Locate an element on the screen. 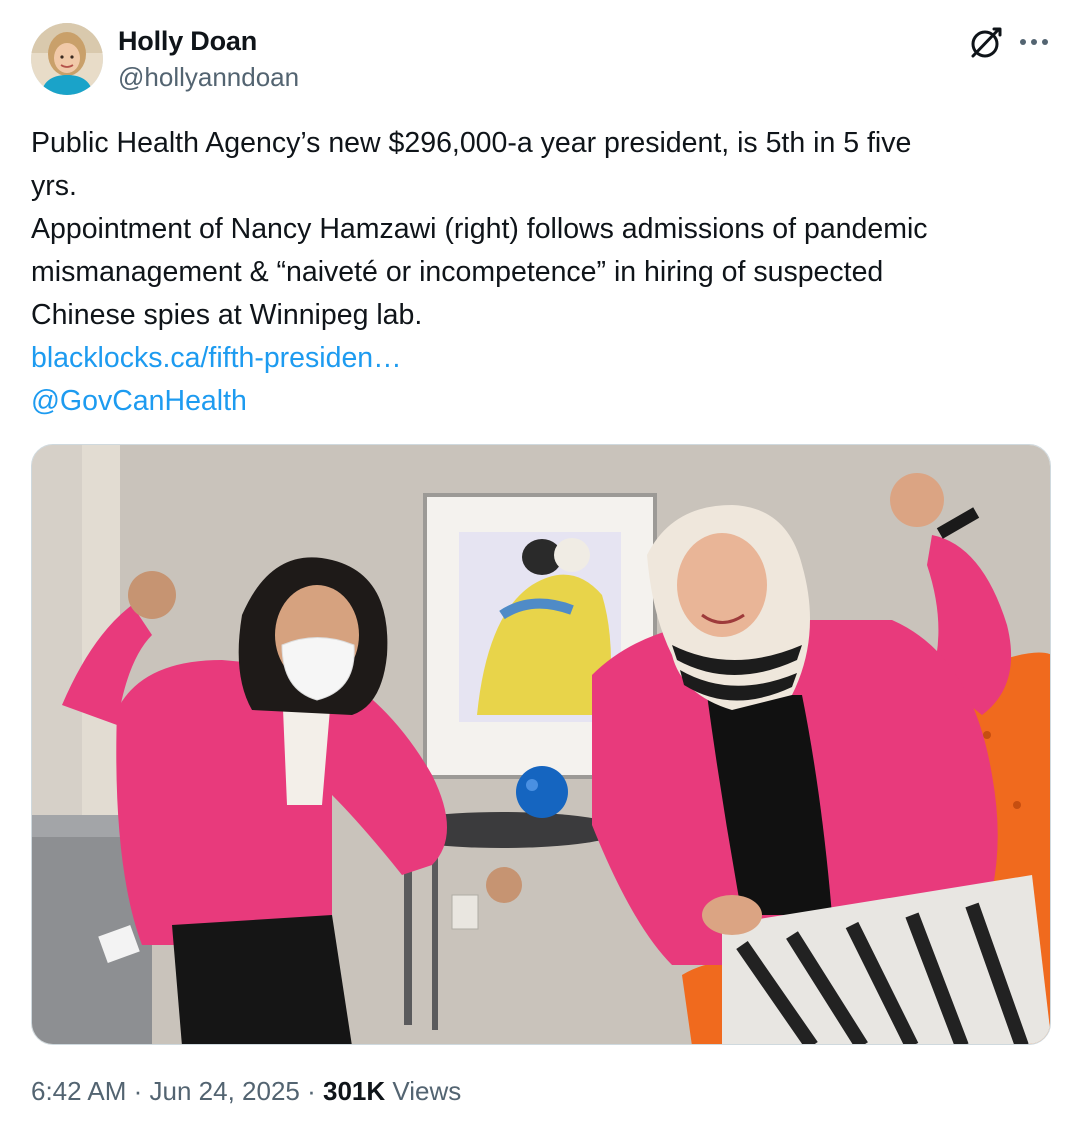 This screenshot has height=1127, width=1078. avatar-image is located at coordinates (67, 59).